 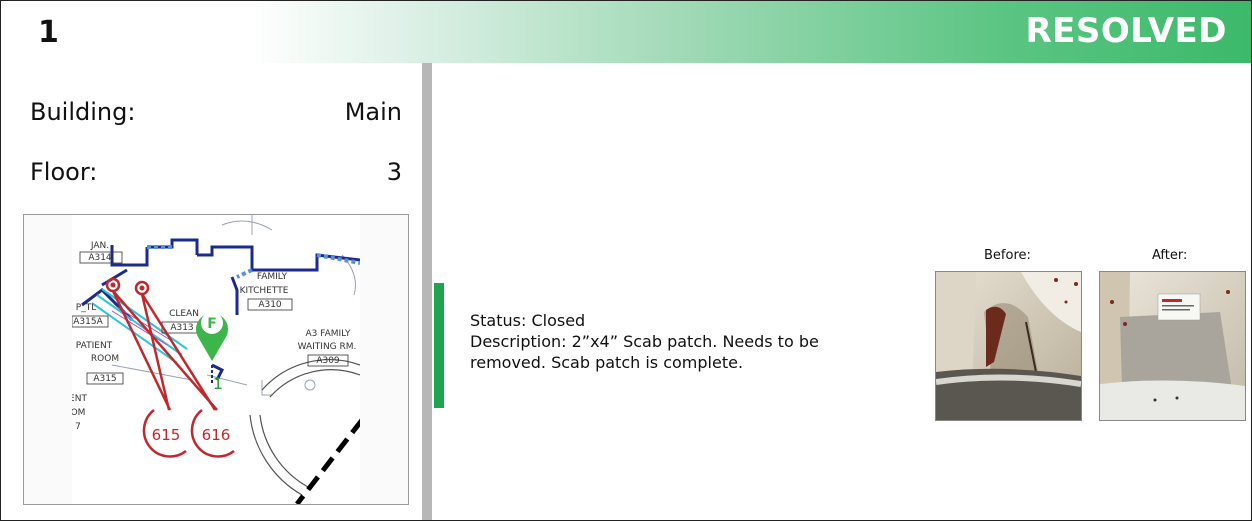 I want to click on room-number-a310: A310, so click(x=270, y=305).